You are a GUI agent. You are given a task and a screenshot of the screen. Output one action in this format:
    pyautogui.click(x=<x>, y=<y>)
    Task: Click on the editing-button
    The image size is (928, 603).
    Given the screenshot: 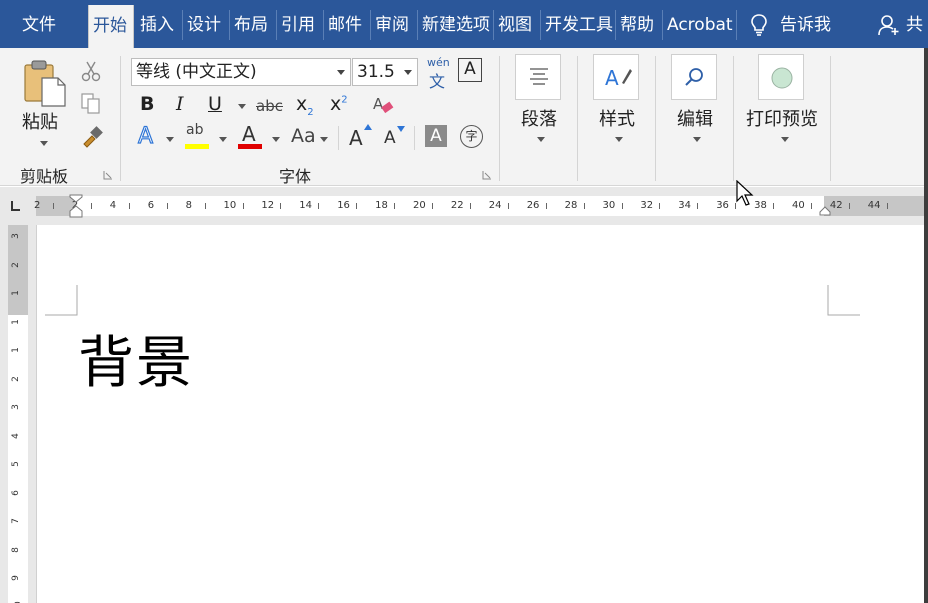 What is the action you would take?
    pyautogui.click(x=694, y=77)
    